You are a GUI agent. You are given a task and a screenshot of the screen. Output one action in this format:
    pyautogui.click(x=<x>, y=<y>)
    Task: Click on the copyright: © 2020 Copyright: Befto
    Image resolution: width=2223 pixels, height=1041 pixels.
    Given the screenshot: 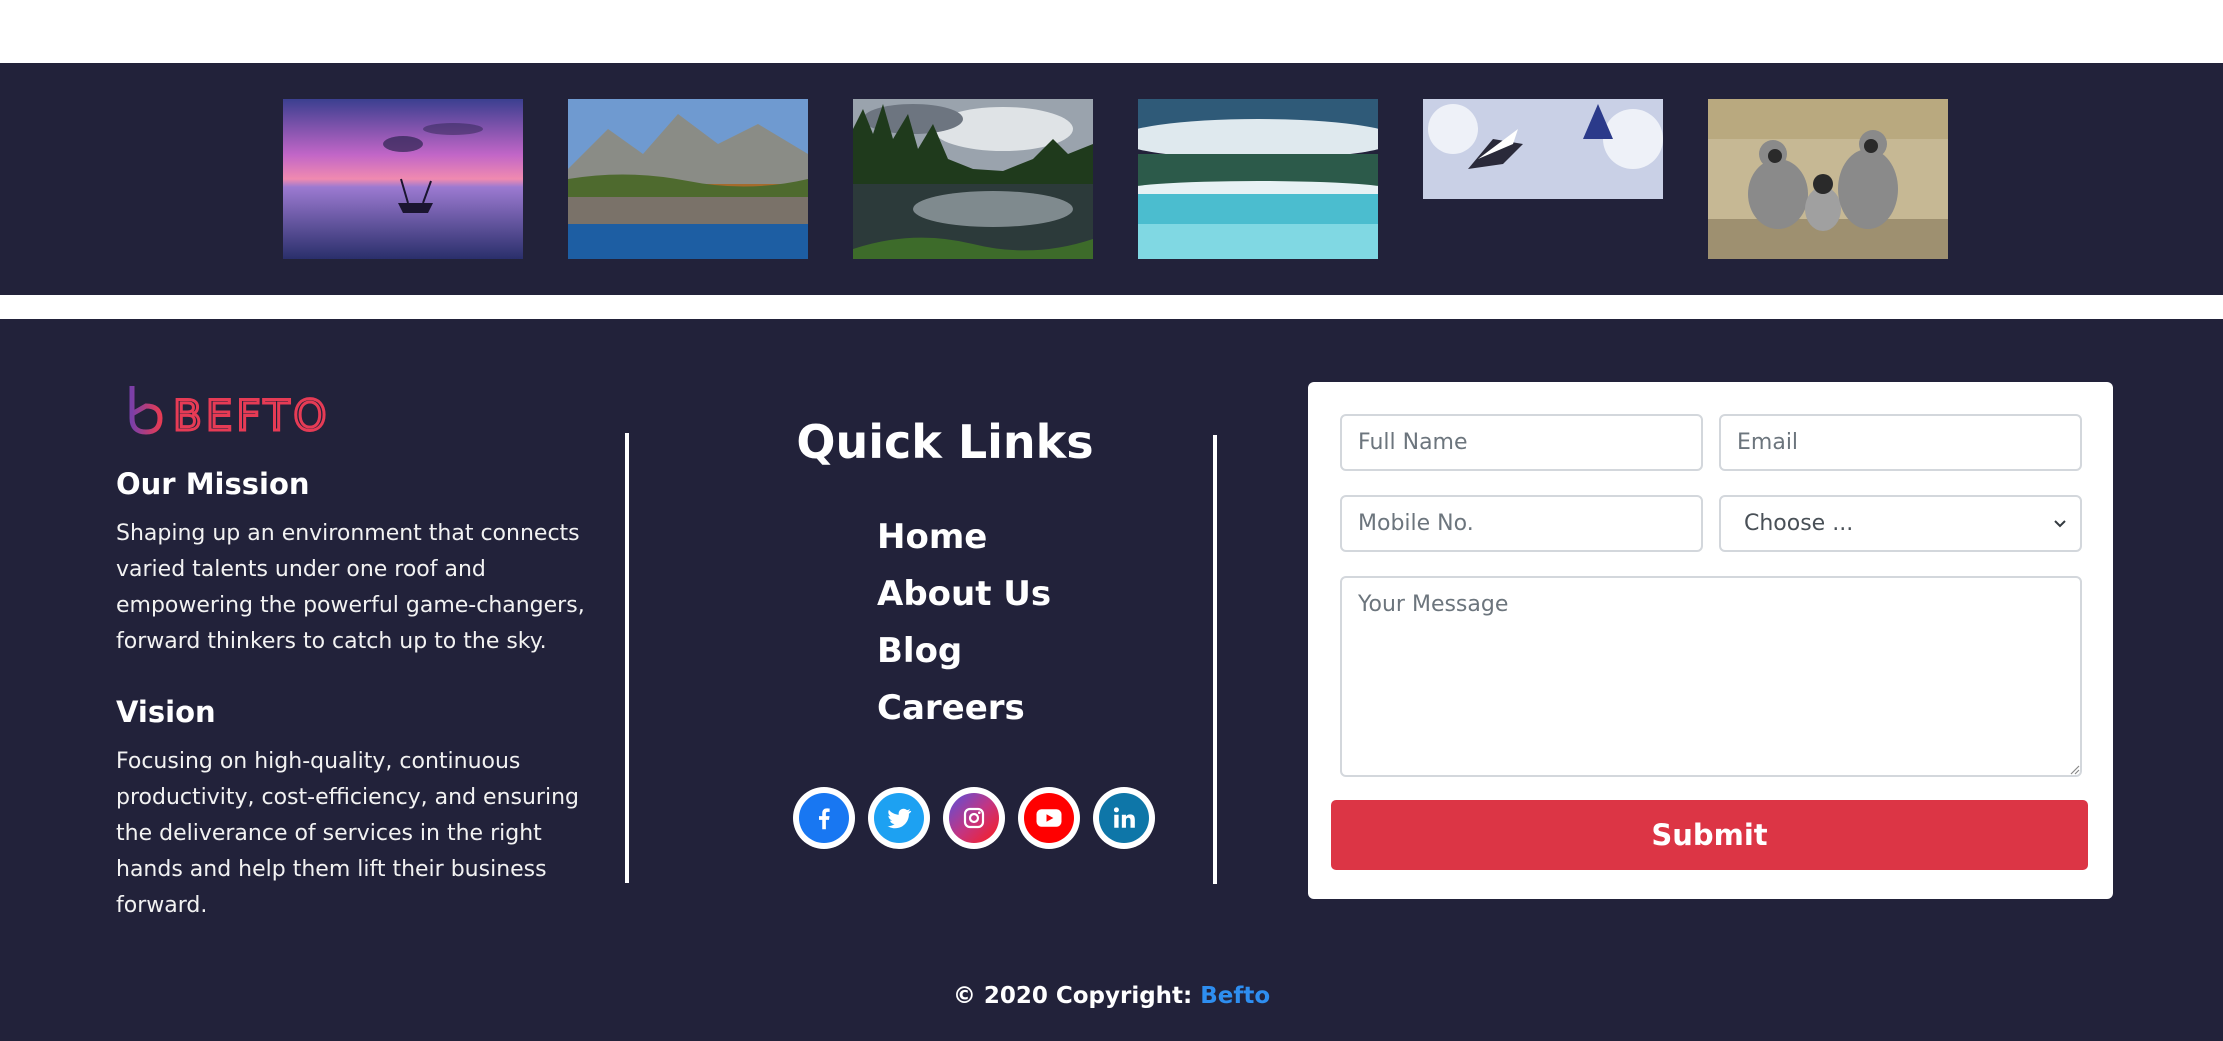 What is the action you would take?
    pyautogui.click(x=1111, y=996)
    